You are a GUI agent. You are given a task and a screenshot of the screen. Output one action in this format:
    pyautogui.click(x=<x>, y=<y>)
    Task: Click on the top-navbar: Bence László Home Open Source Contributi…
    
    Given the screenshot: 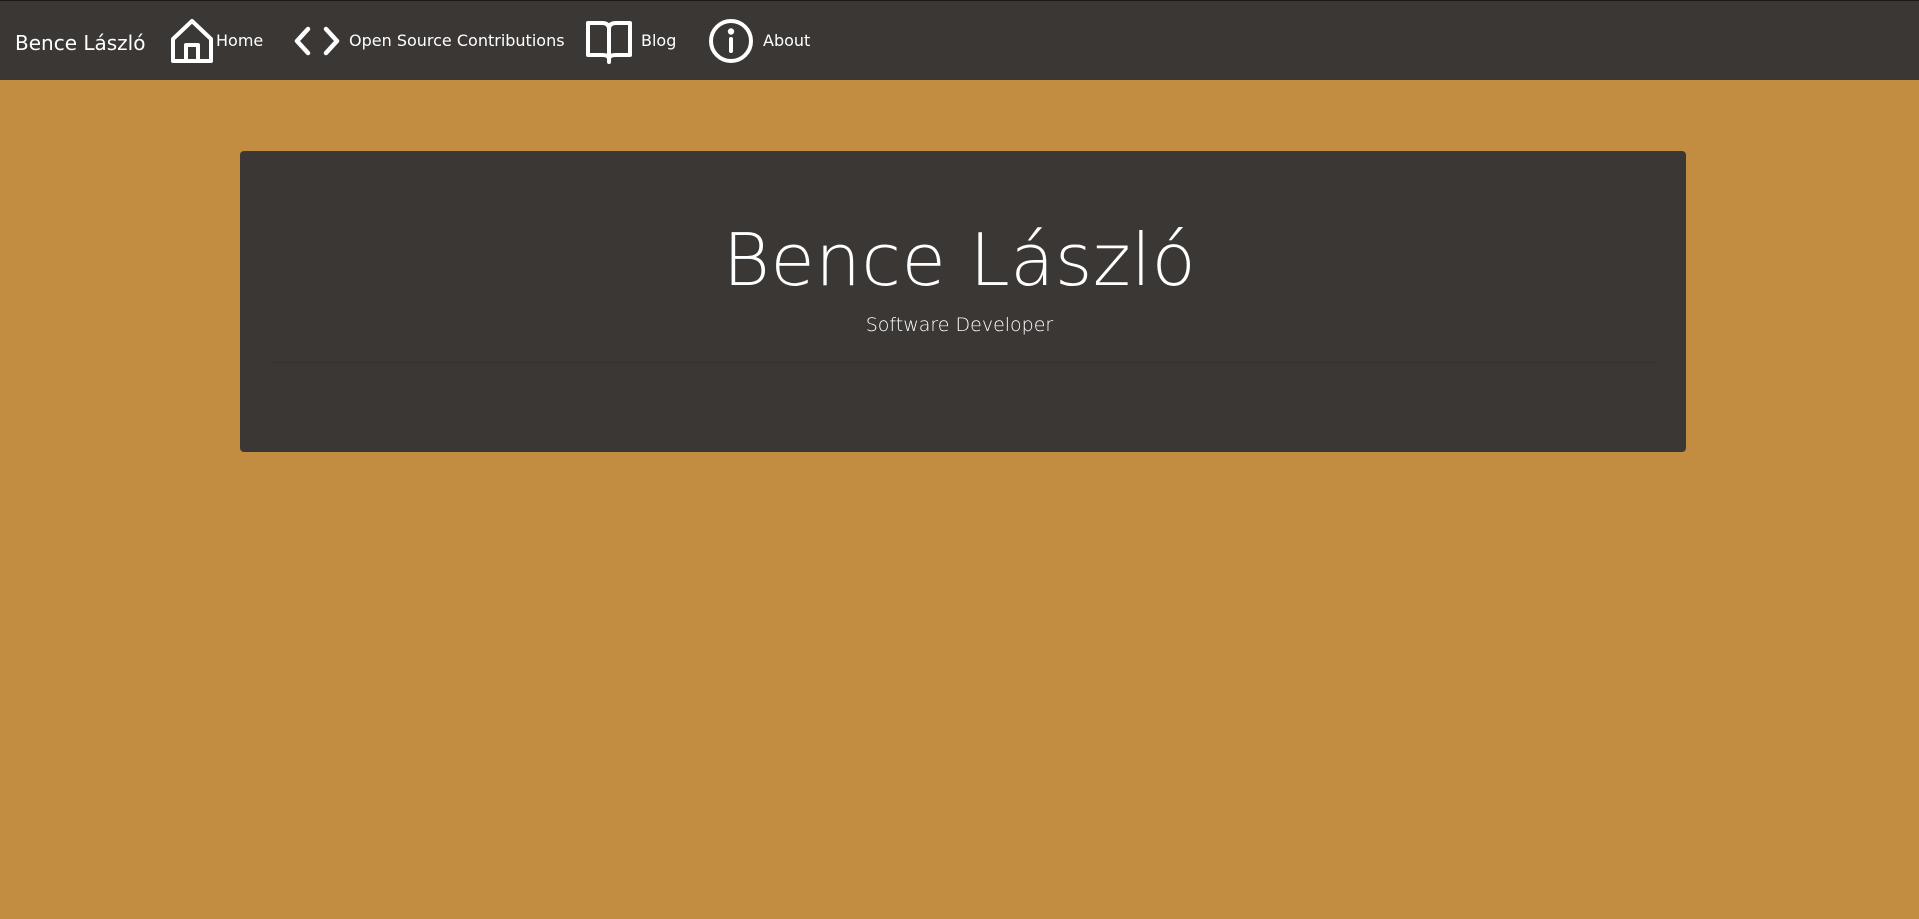 What is the action you would take?
    pyautogui.click(x=959, y=40)
    